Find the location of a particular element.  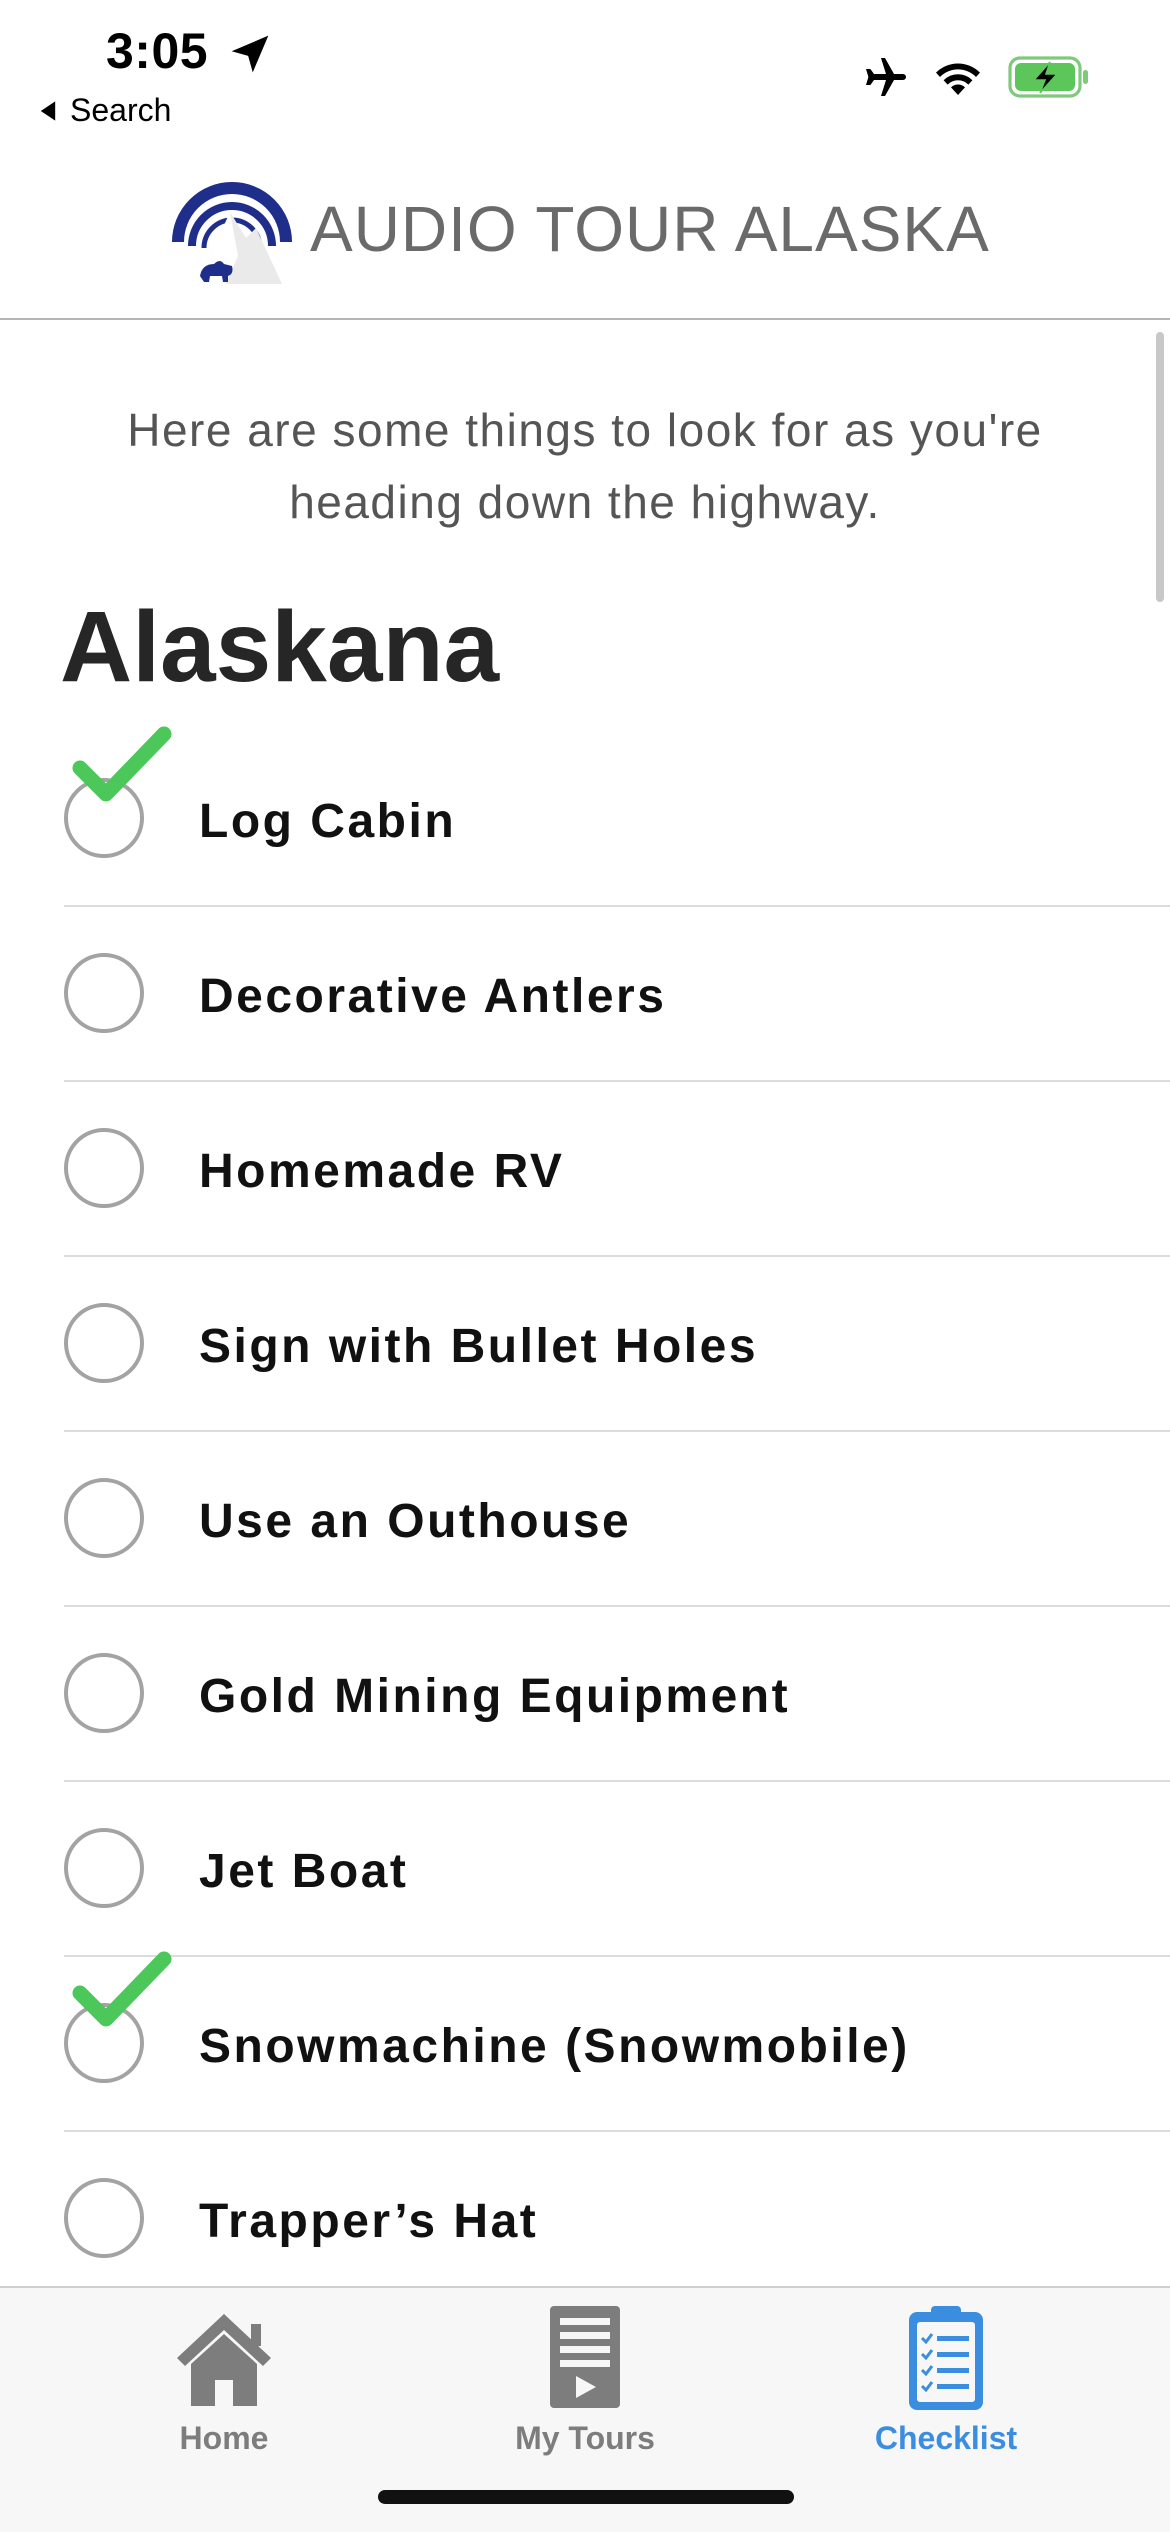

checklist-item-sign-with-bullet-holes: Sign with Bullet Holes is located at coordinates (617, 1344).